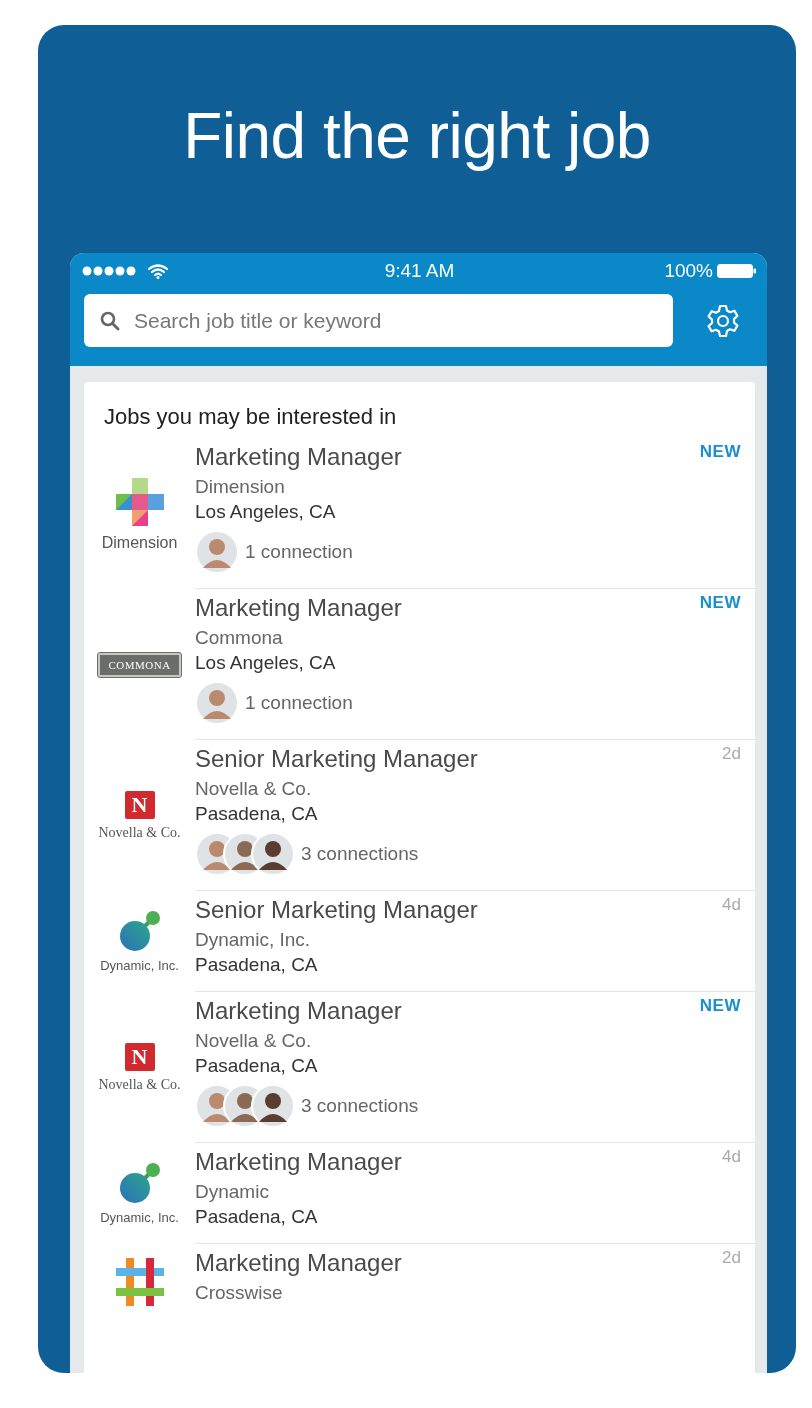  What do you see at coordinates (419, 1281) in the screenshot?
I see `job-list-item: Marketing Manager 2d Crosswise` at bounding box center [419, 1281].